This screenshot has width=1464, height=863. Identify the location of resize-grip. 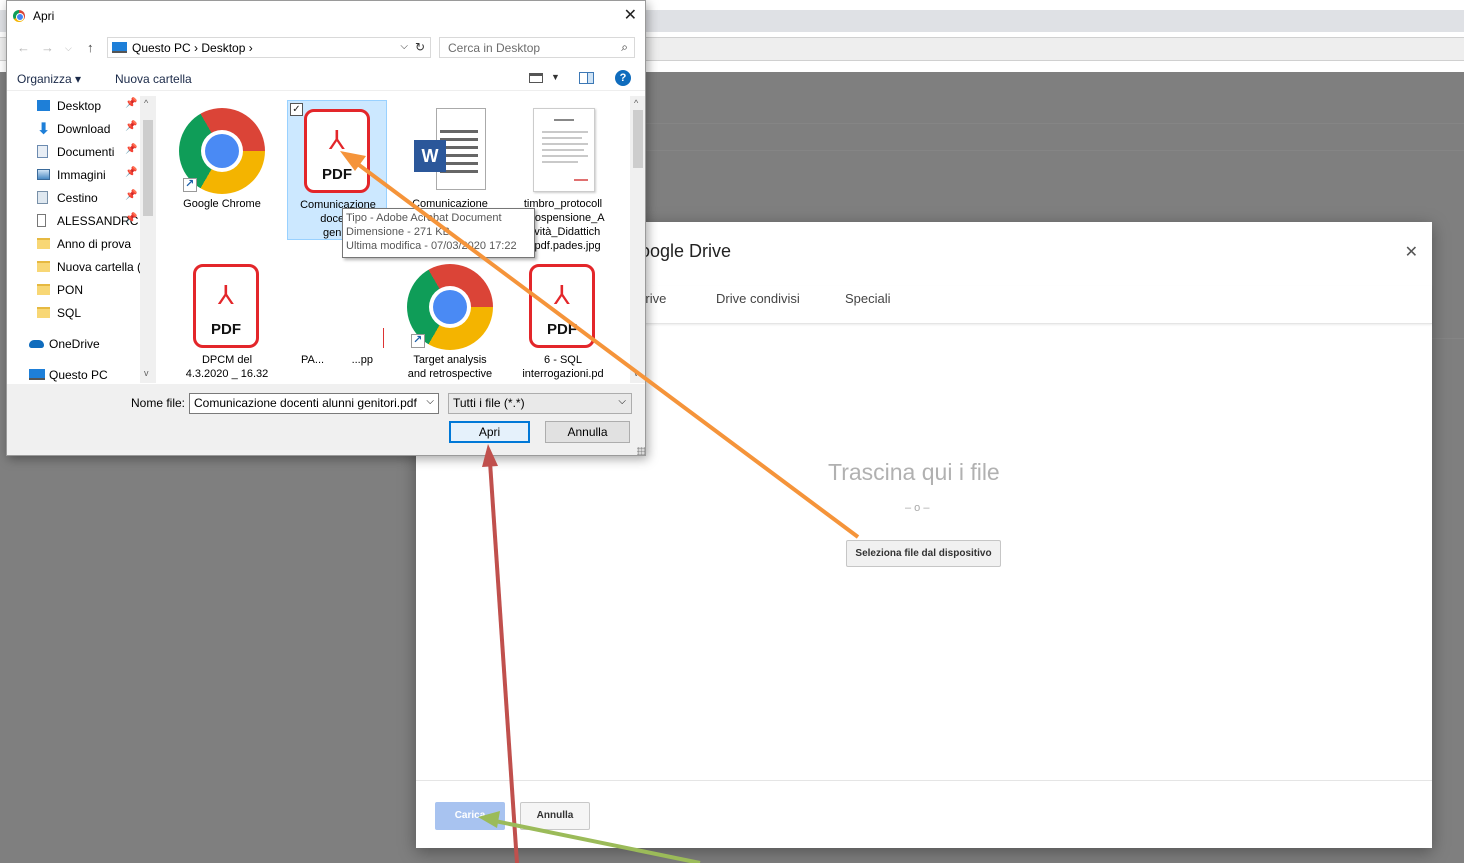
(641, 451).